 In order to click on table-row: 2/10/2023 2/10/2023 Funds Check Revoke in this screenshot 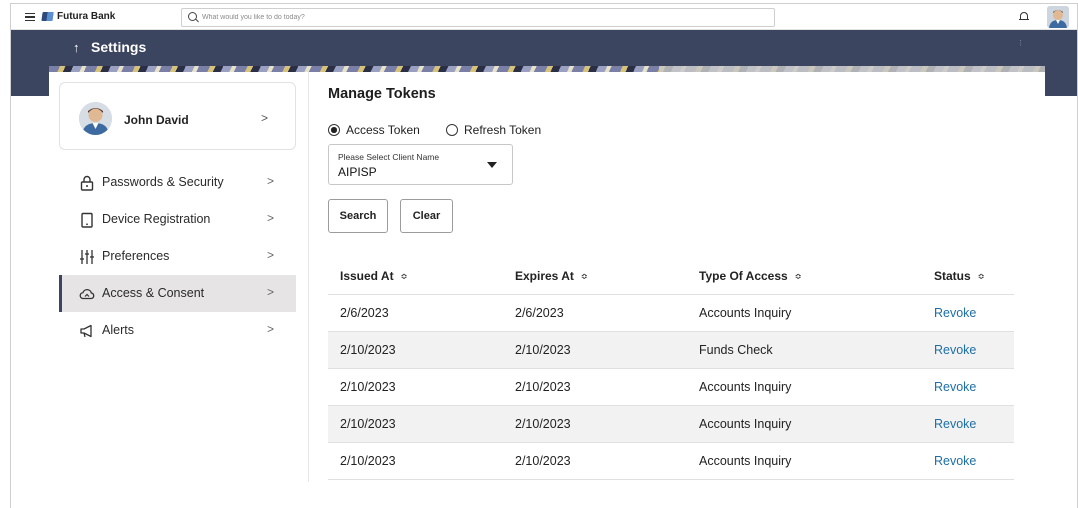, I will do `click(671, 350)`.